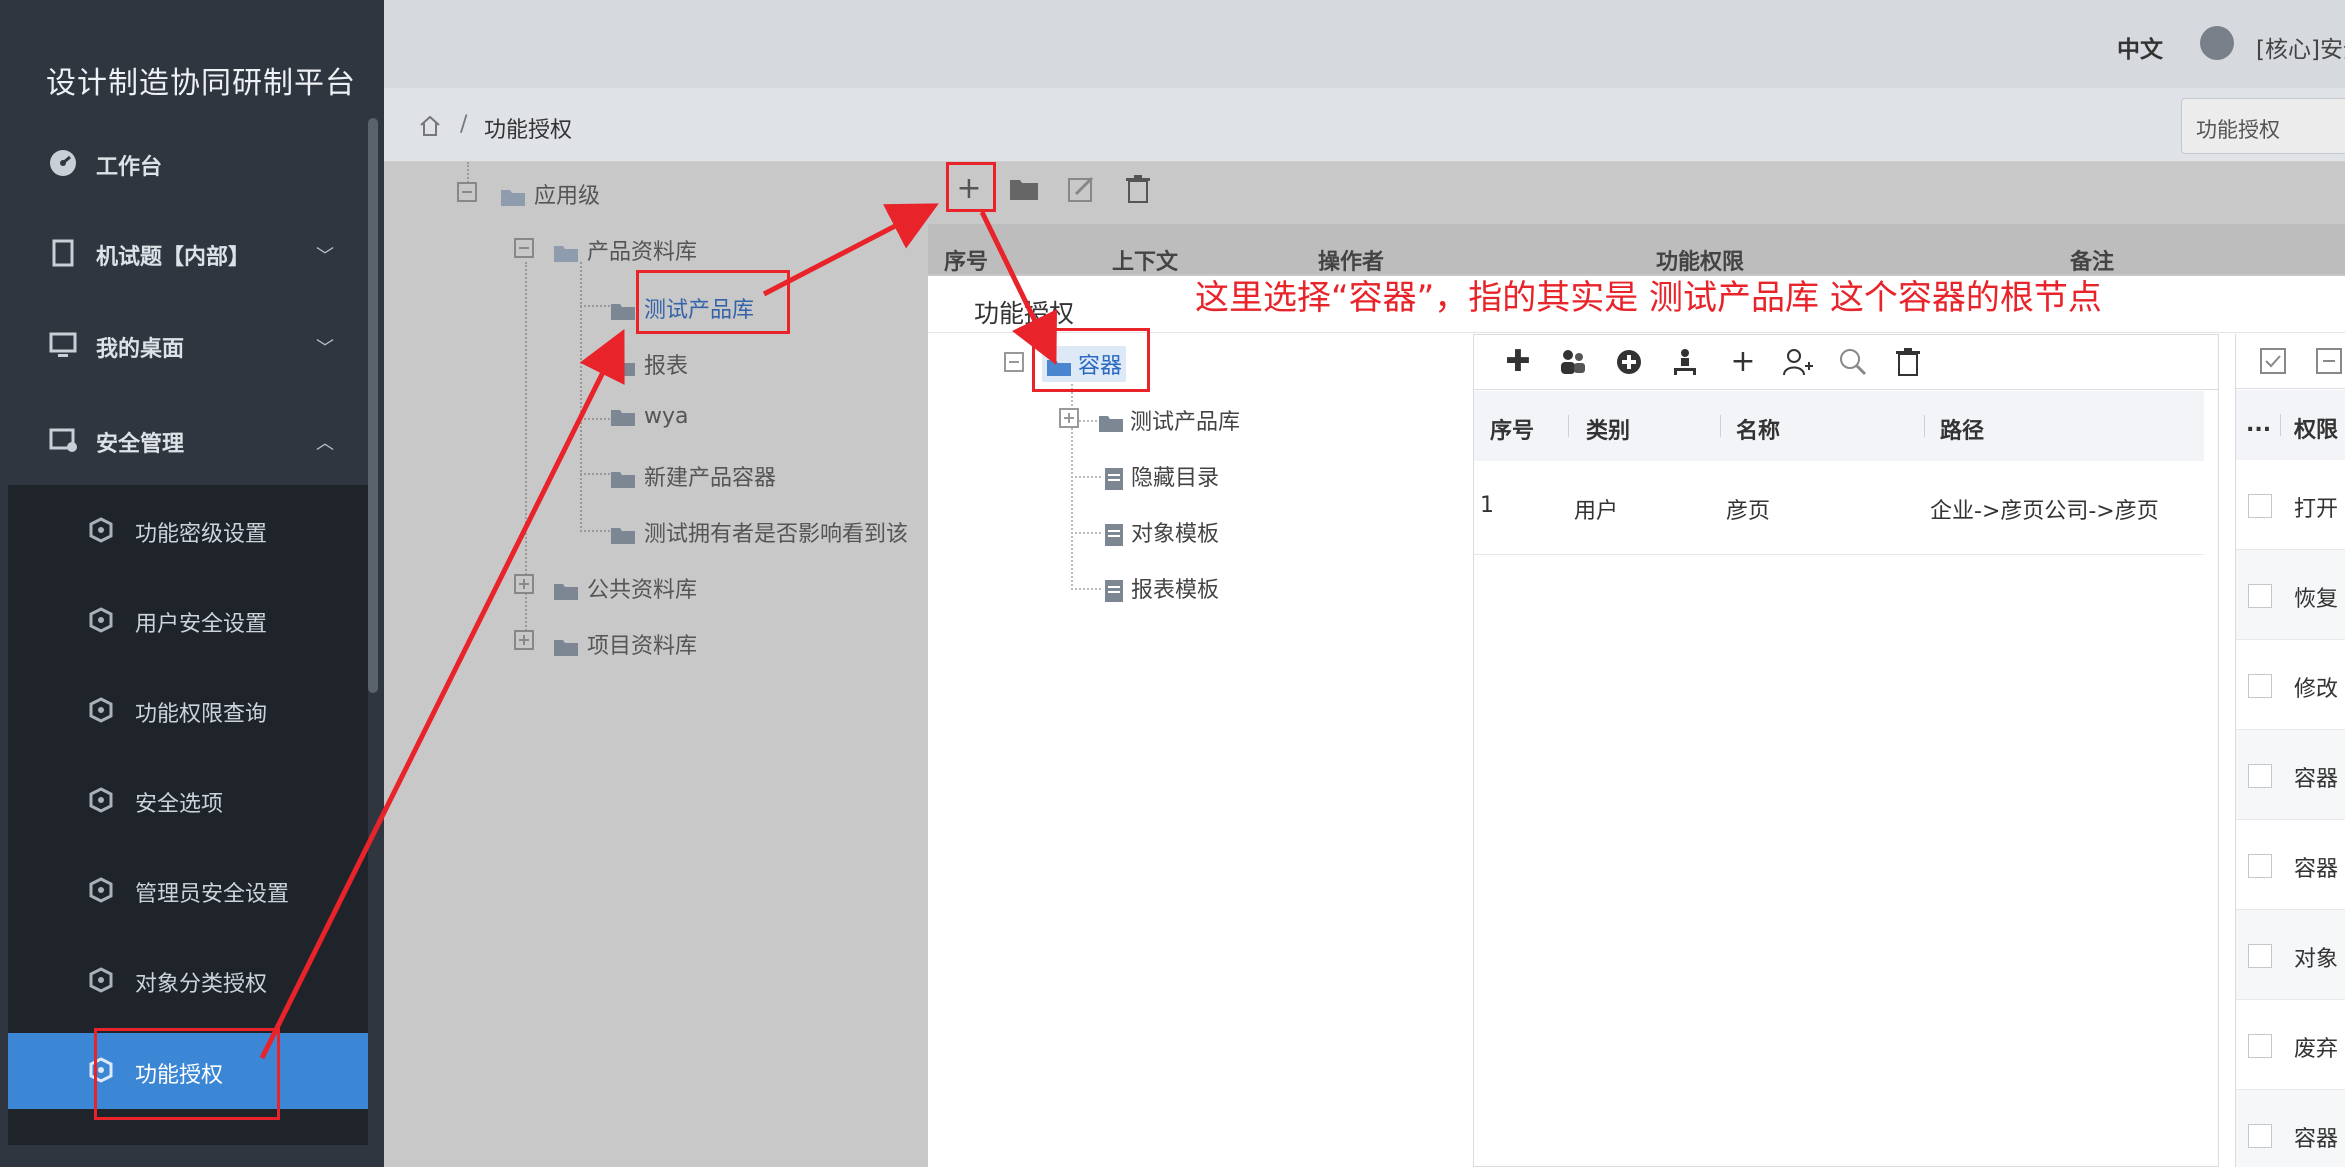  What do you see at coordinates (1962, 429) in the screenshot?
I see `column-header: 路径` at bounding box center [1962, 429].